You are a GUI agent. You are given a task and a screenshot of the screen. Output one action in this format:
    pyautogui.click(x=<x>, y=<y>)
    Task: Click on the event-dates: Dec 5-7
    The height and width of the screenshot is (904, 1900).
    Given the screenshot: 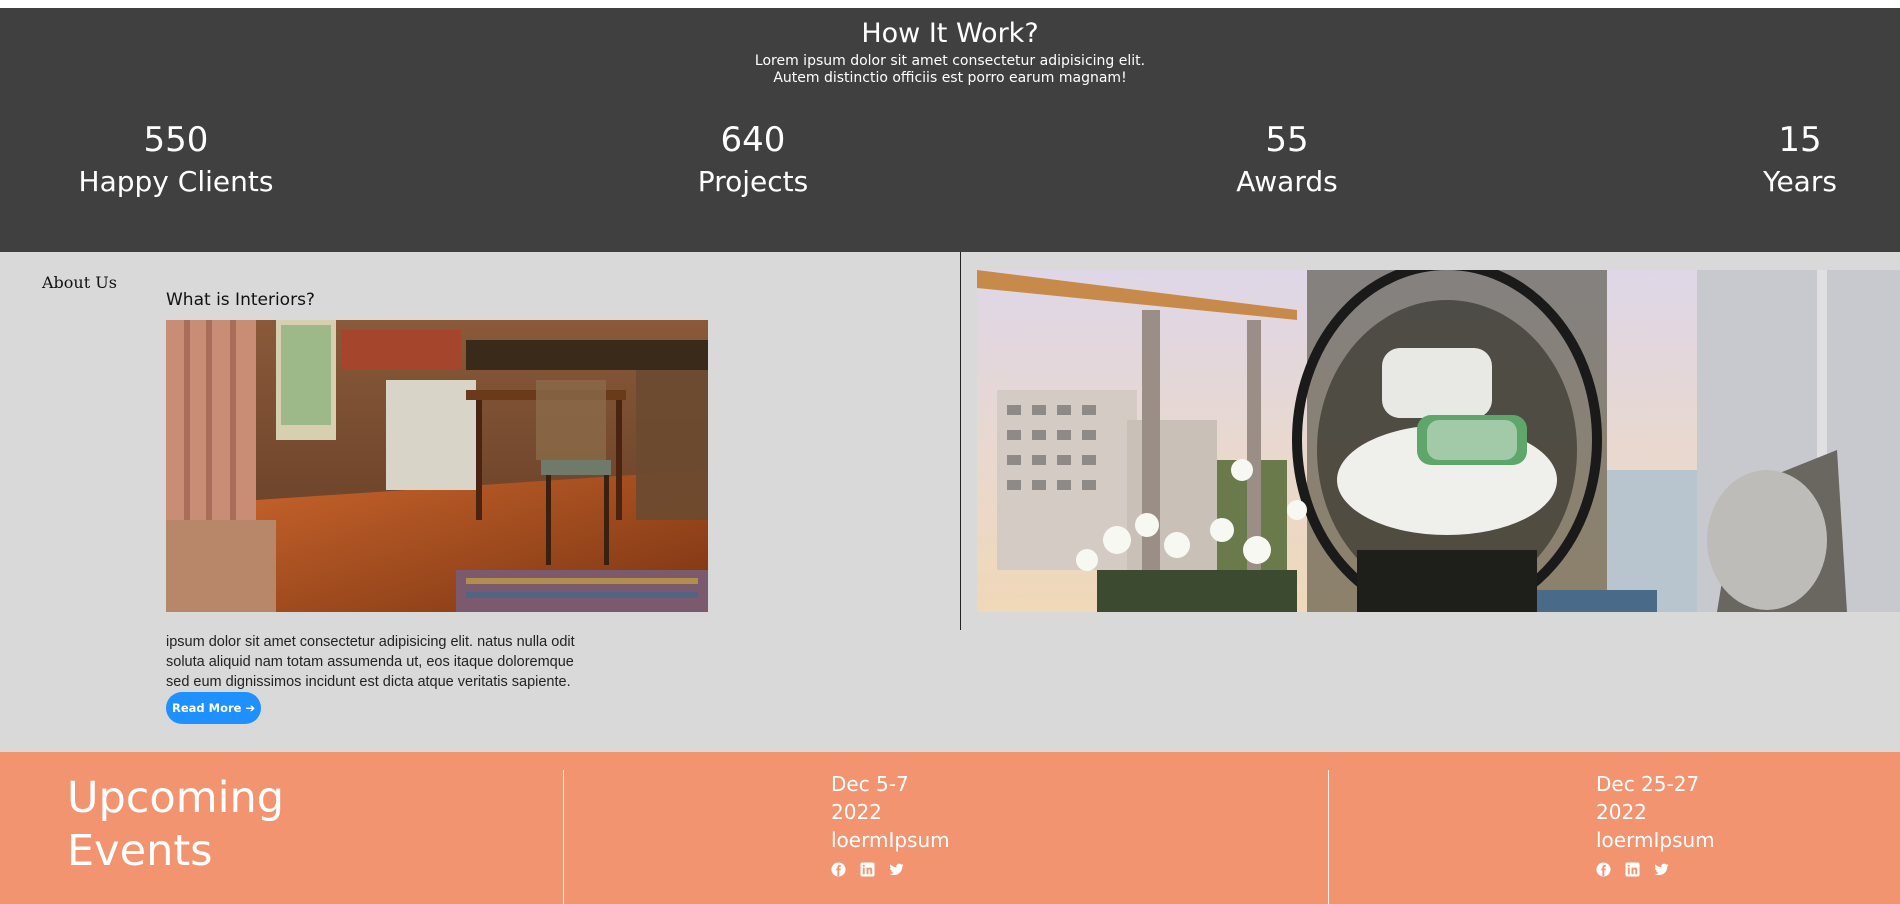 What is the action you would take?
    pyautogui.click(x=870, y=784)
    